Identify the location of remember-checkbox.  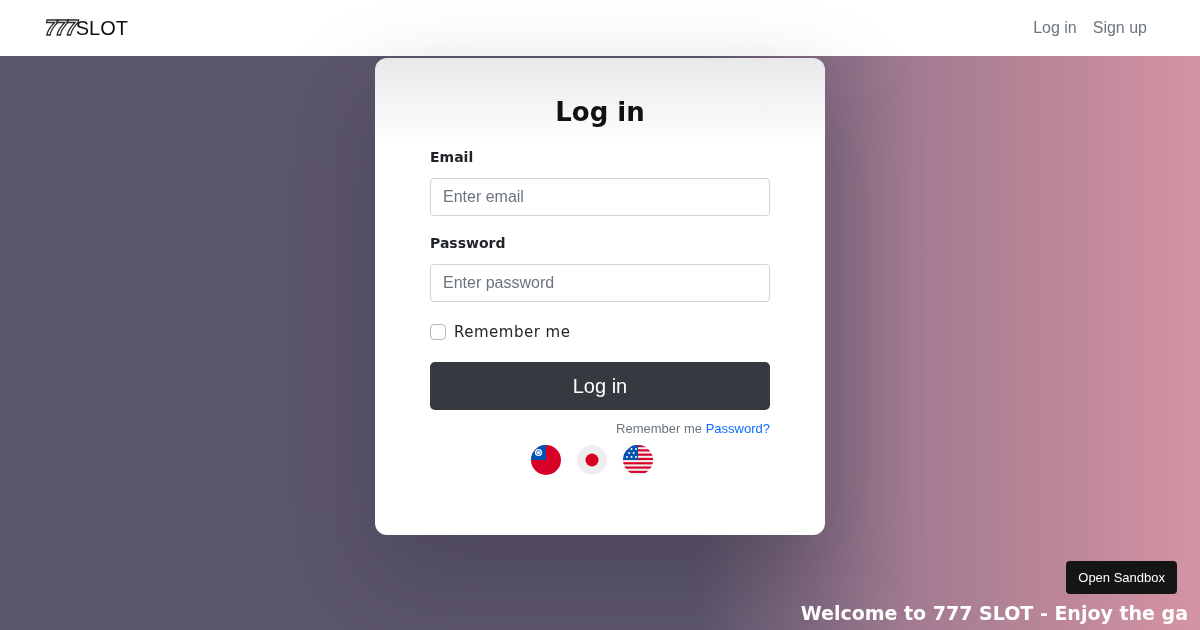
(438, 332).